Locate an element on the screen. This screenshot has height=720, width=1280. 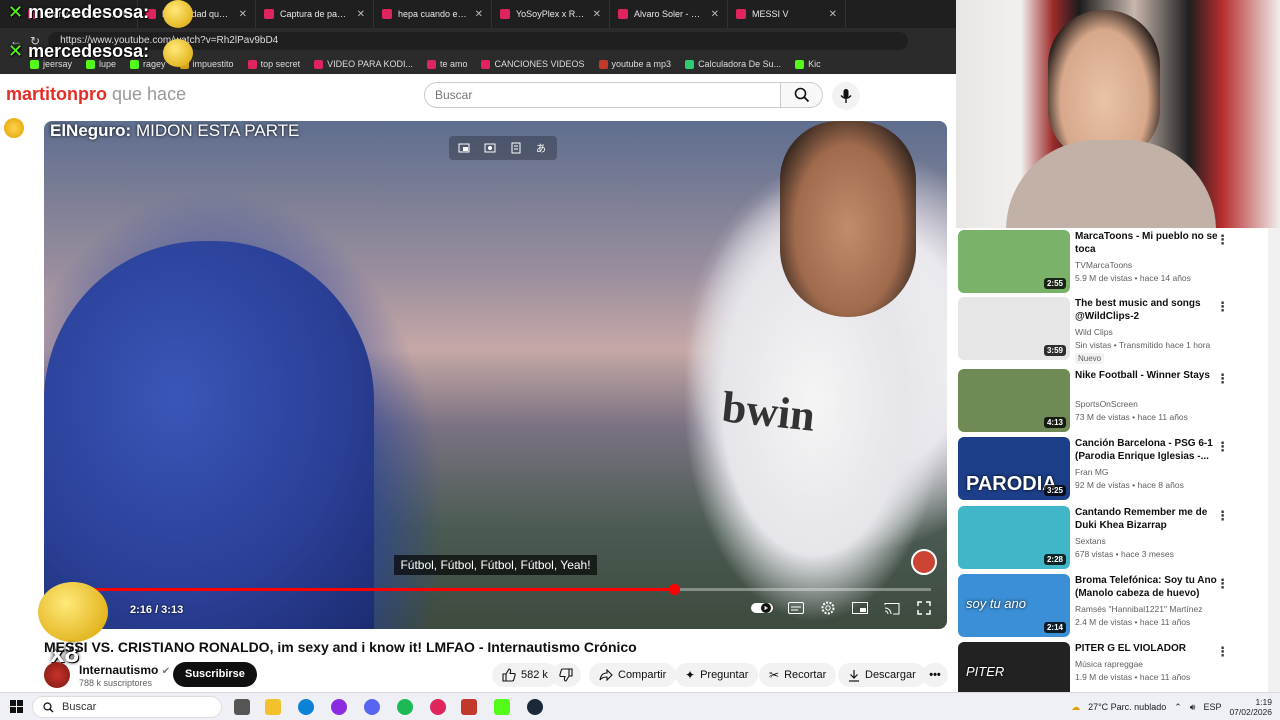
recommendation-thumbnail: 2:28 is located at coordinates (1014, 537).